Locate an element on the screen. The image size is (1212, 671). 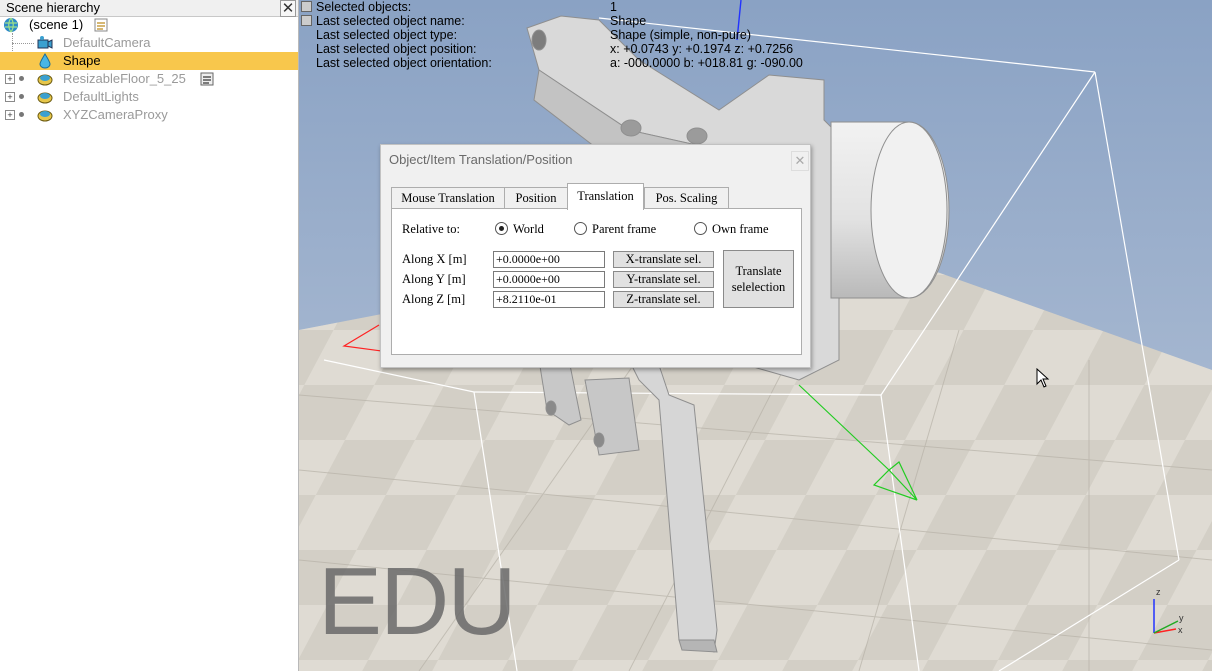
x-translate-button: X-translate sel. is located at coordinates (663, 259).